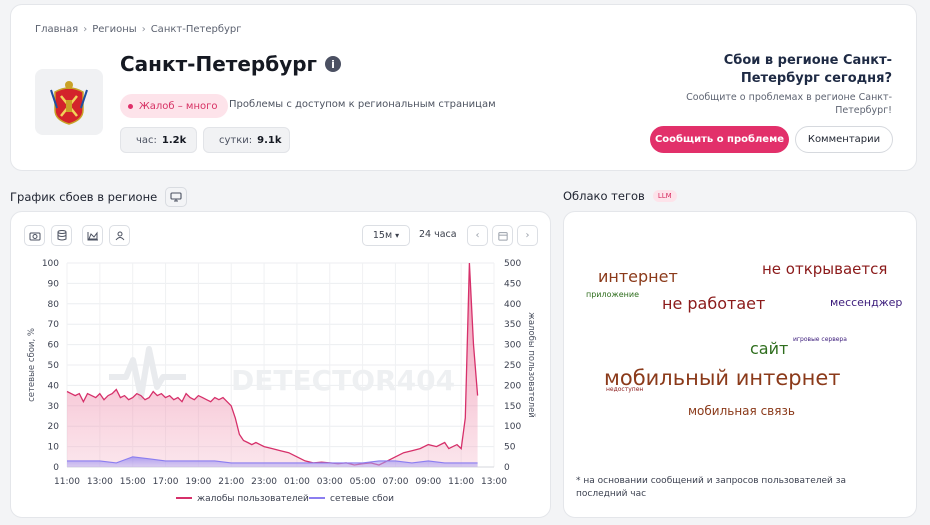 The height and width of the screenshot is (525, 930). What do you see at coordinates (147, 373) in the screenshot?
I see `watermark-pulse-icon` at bounding box center [147, 373].